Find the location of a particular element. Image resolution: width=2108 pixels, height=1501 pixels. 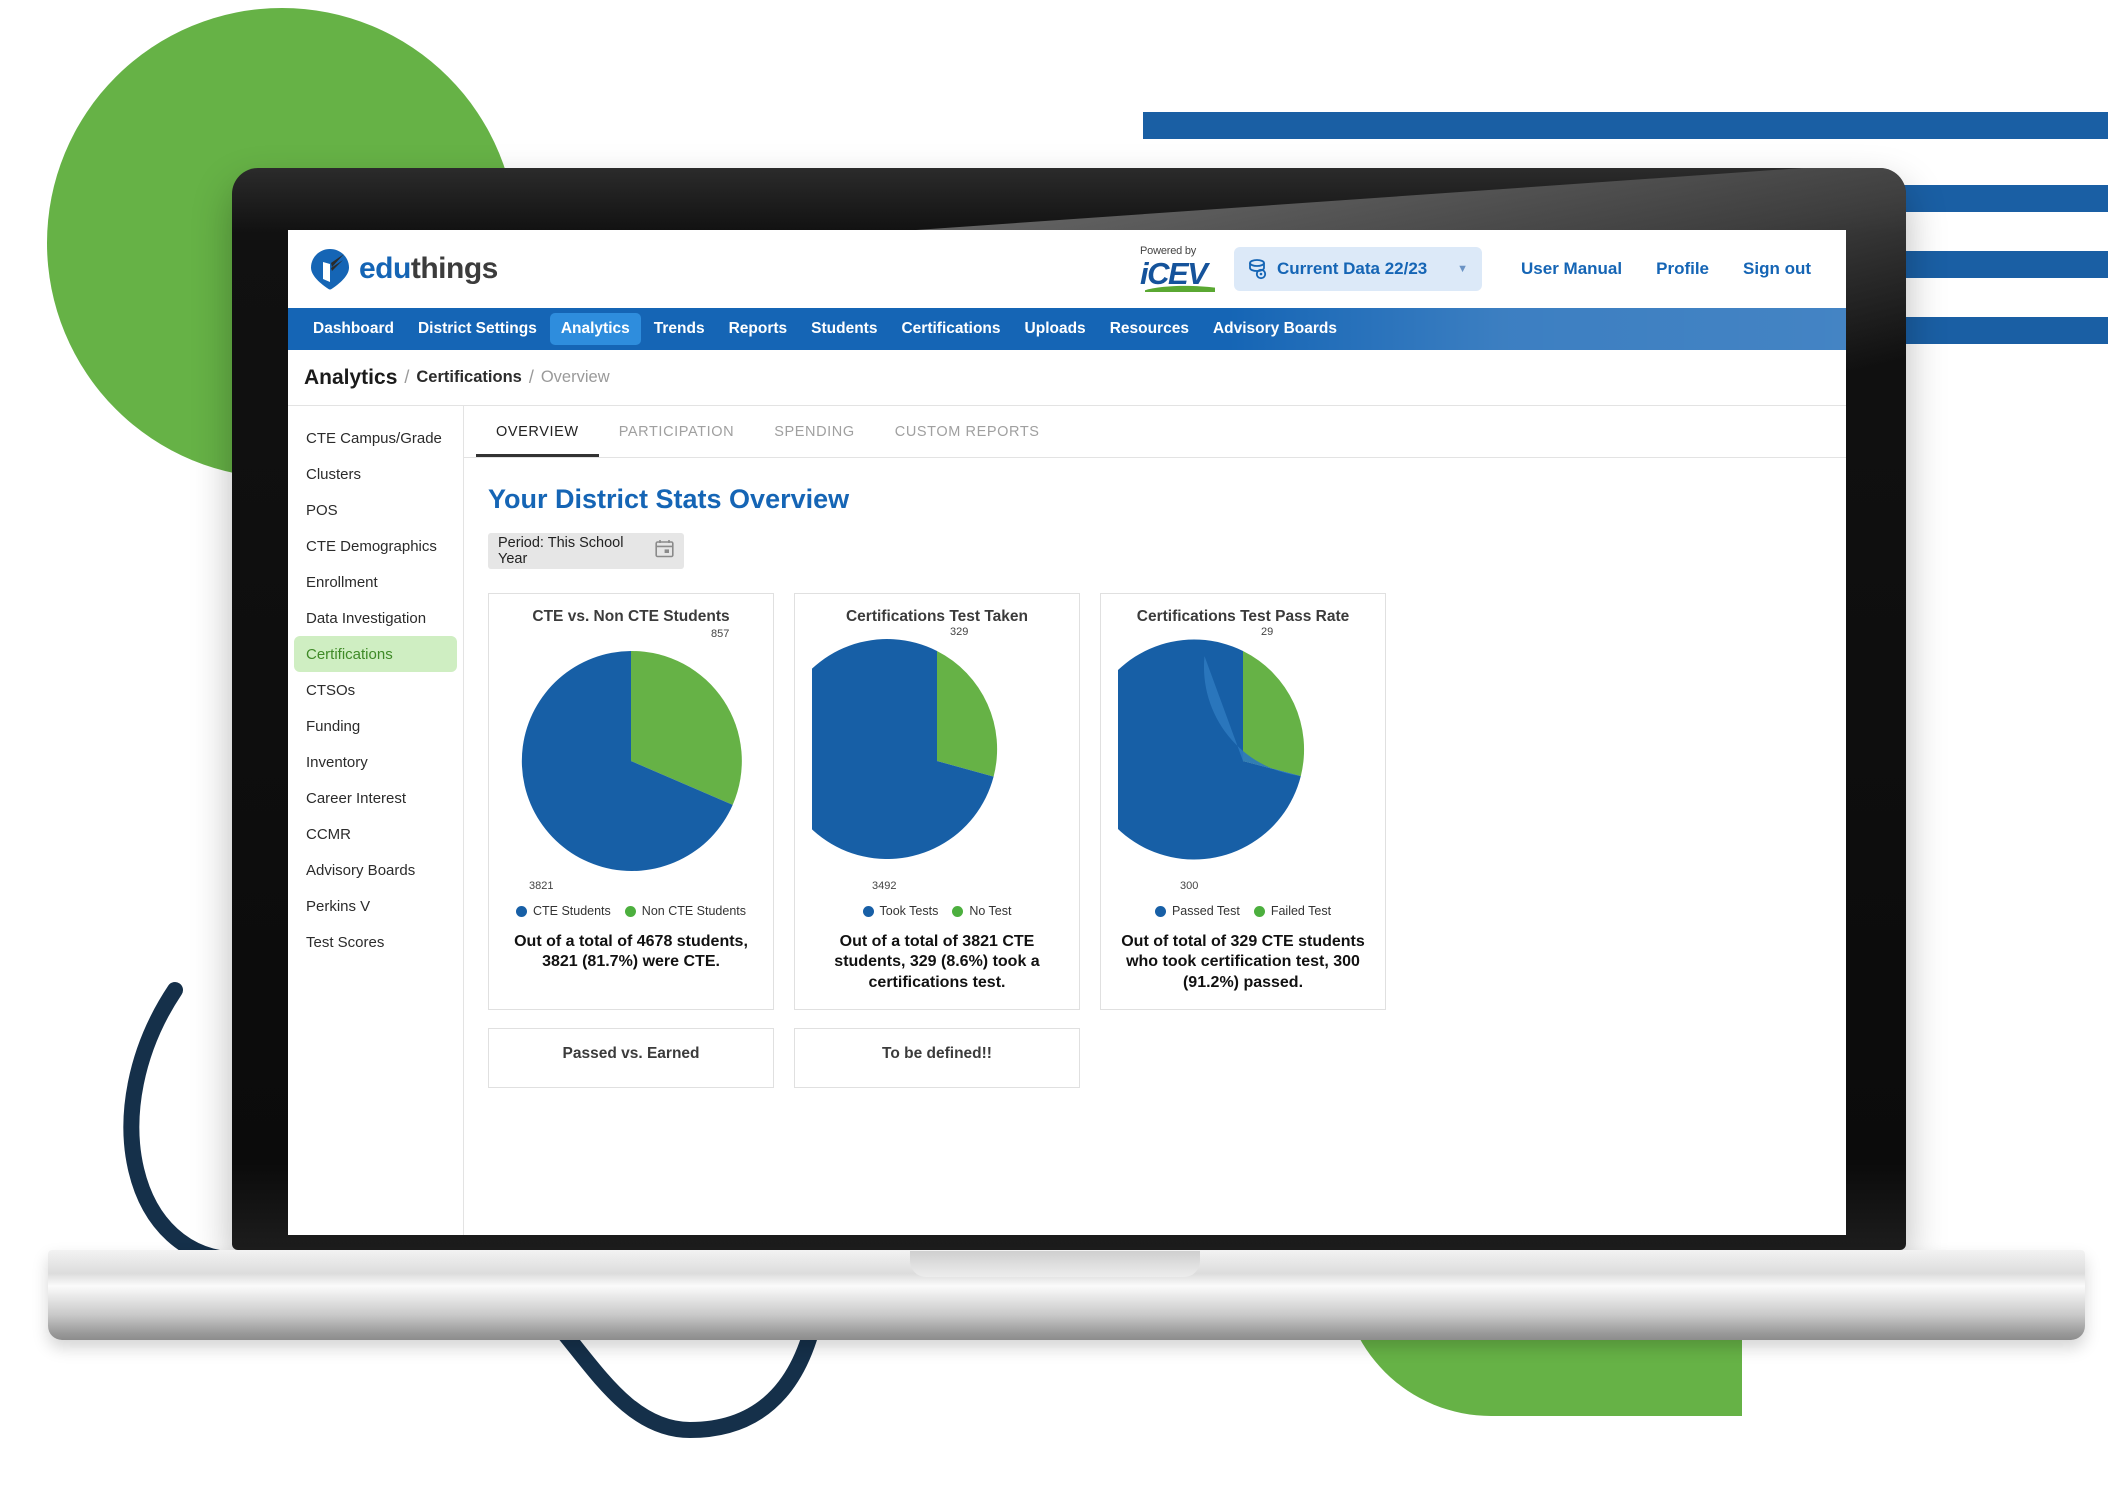

pie-label-non-cte: 857 is located at coordinates (720, 634).